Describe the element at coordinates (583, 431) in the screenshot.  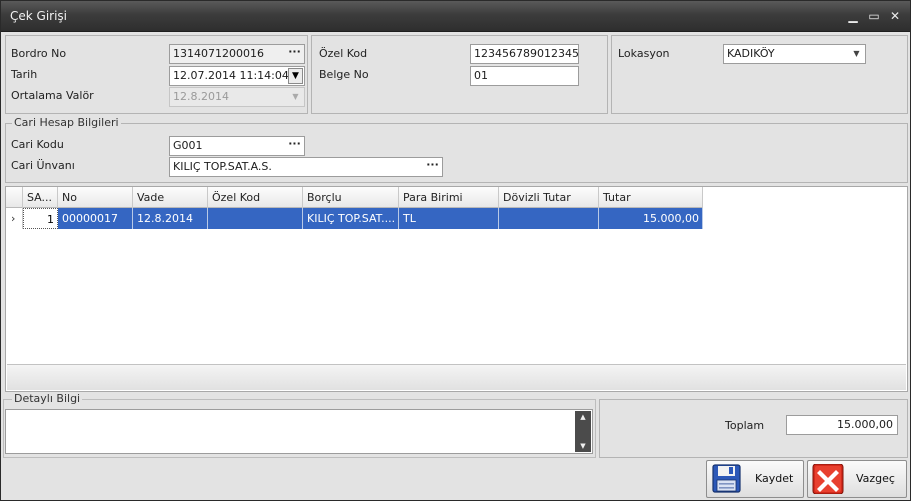
I see `memo-scrollbar: ▲ ▼` at that location.